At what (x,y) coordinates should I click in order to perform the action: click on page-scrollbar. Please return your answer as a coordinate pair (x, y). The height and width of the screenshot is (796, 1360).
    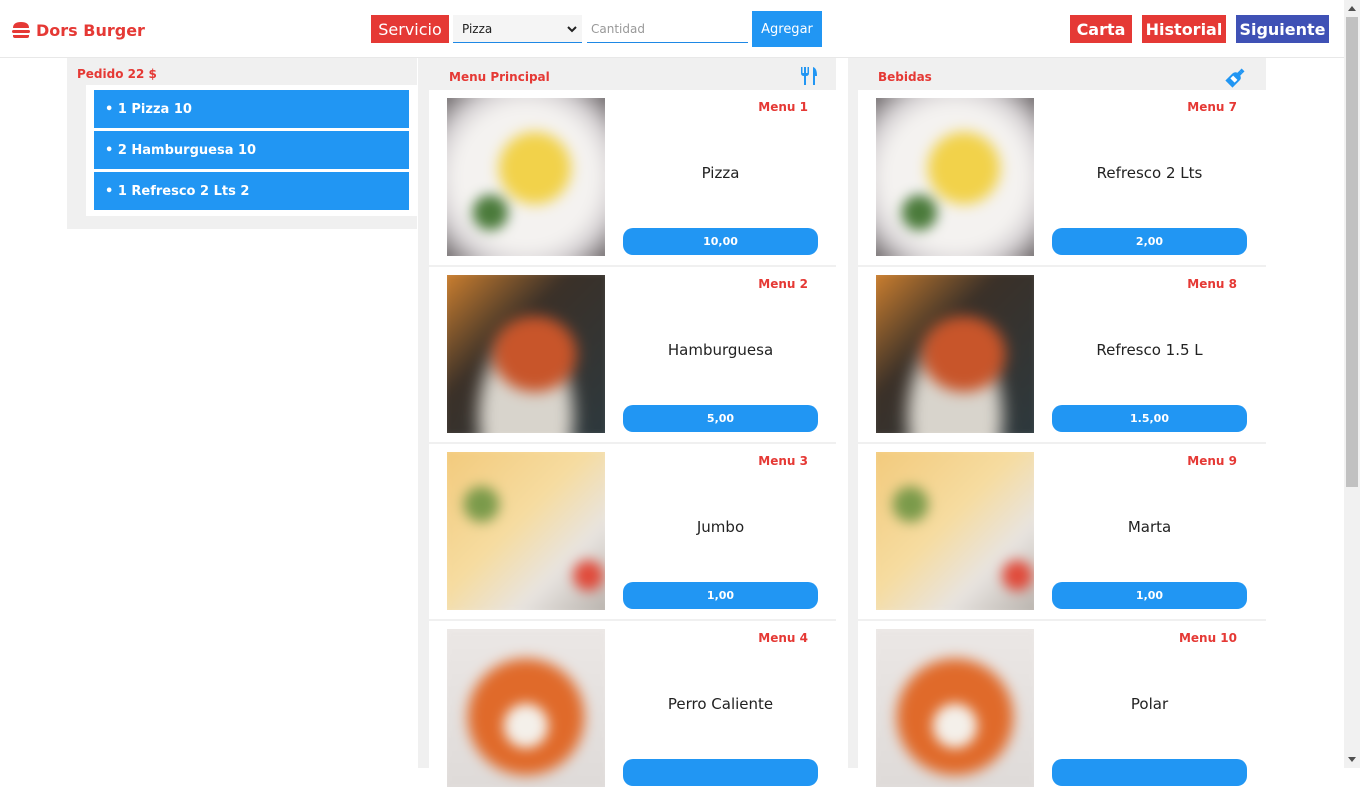
    Looking at the image, I should click on (1352, 384).